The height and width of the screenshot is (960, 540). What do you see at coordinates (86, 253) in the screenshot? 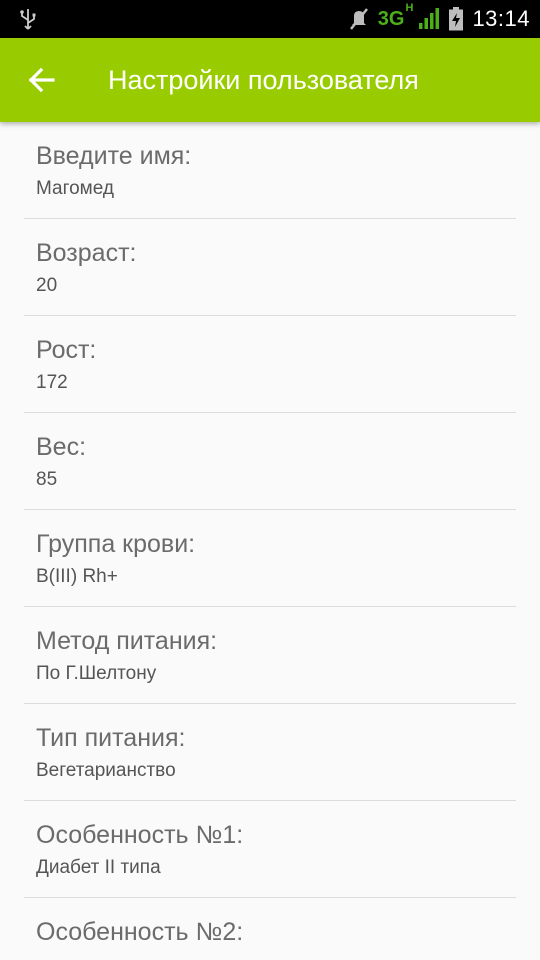
I see `setting-label: Возраст:` at bounding box center [86, 253].